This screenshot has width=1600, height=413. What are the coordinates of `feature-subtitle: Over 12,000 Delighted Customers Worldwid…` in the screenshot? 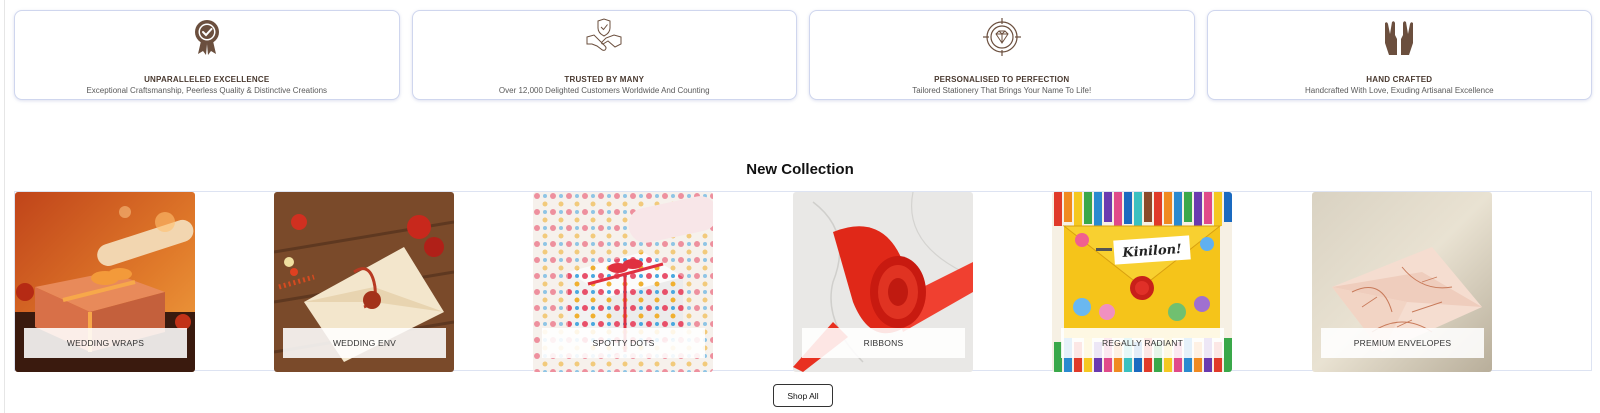 It's located at (604, 90).